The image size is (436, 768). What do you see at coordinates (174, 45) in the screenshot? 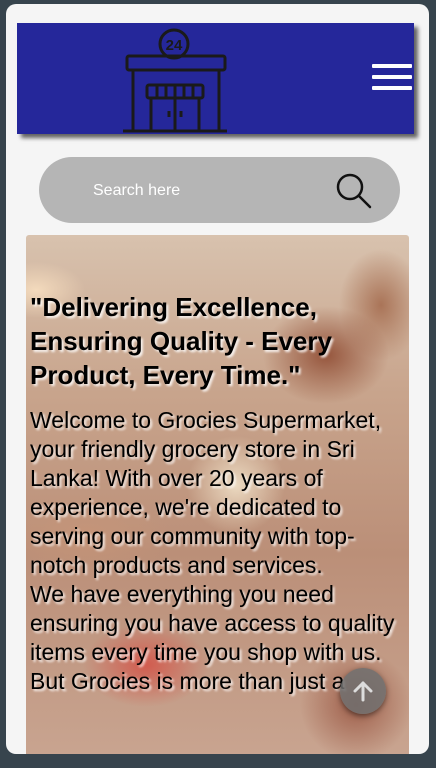
I see `logo-badge-text: 24` at bounding box center [174, 45].